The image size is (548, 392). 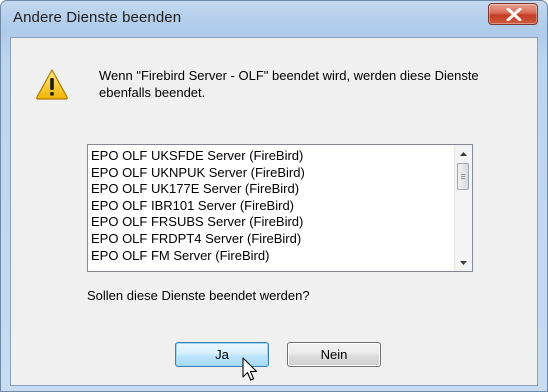 I want to click on service-item: EPO OLF UK177E Server (FireBird), so click(x=268, y=189).